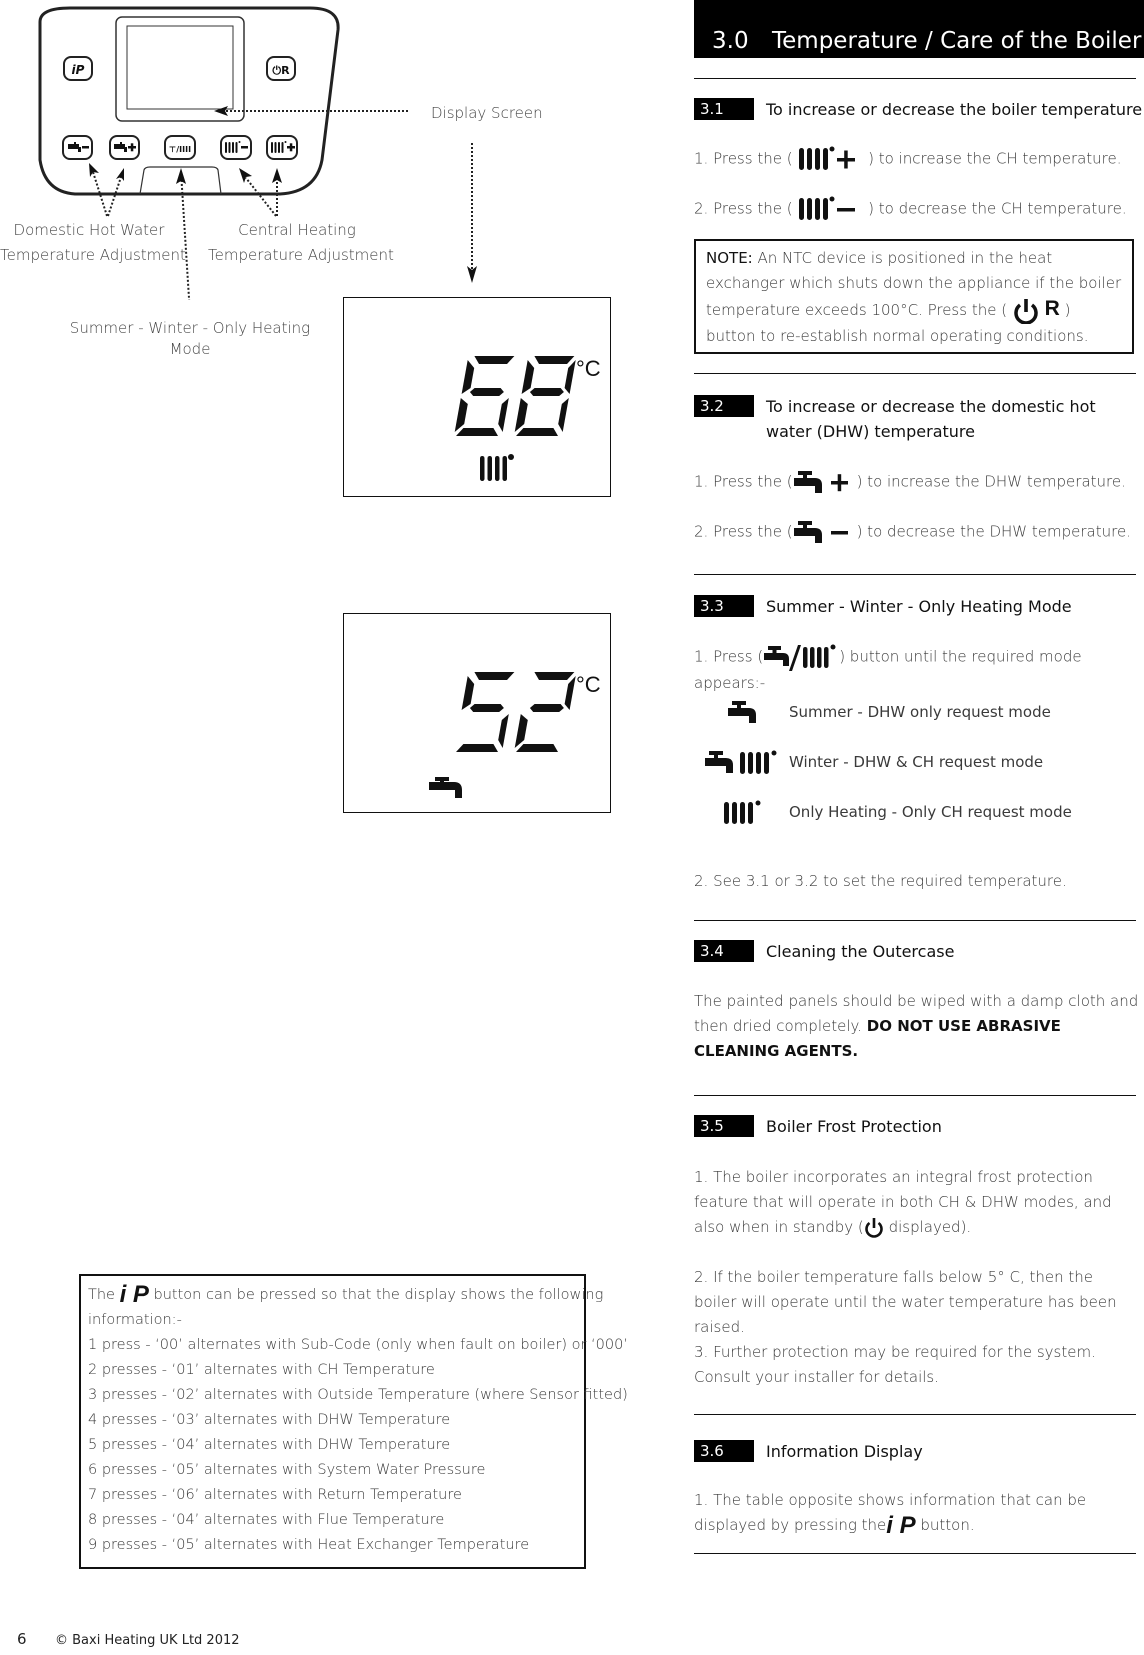 The image size is (1144, 1655). Describe the element at coordinates (724, 606) in the screenshot. I see `section-badge: 3.3` at that location.